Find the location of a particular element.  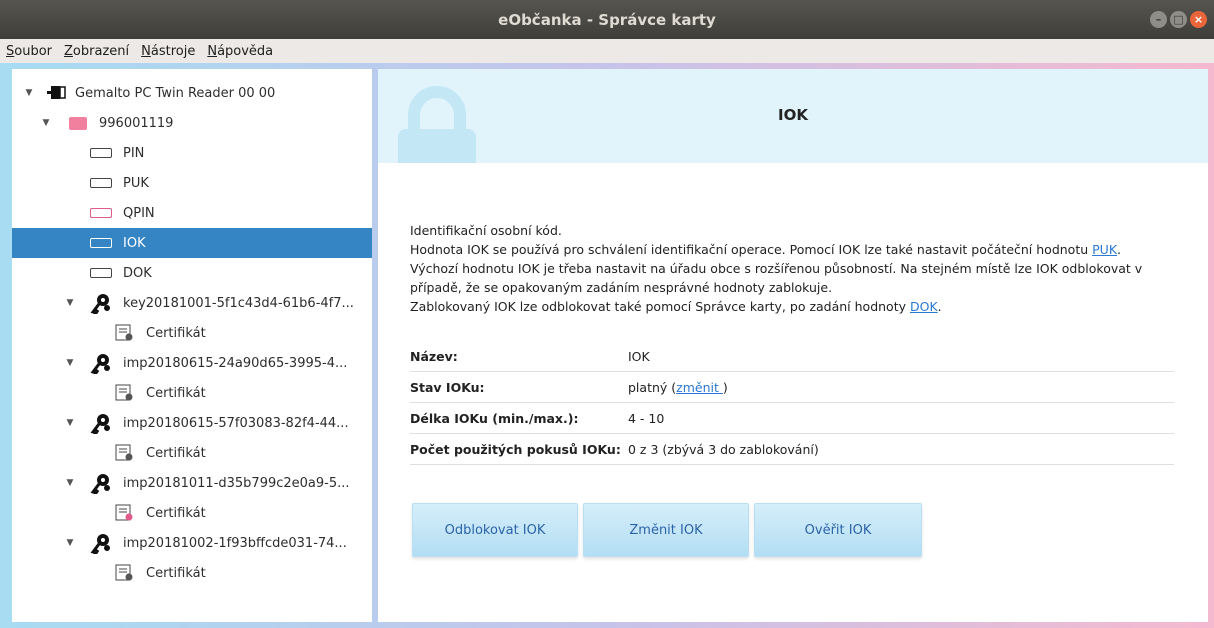

card-reader-icon is located at coordinates (56, 92).